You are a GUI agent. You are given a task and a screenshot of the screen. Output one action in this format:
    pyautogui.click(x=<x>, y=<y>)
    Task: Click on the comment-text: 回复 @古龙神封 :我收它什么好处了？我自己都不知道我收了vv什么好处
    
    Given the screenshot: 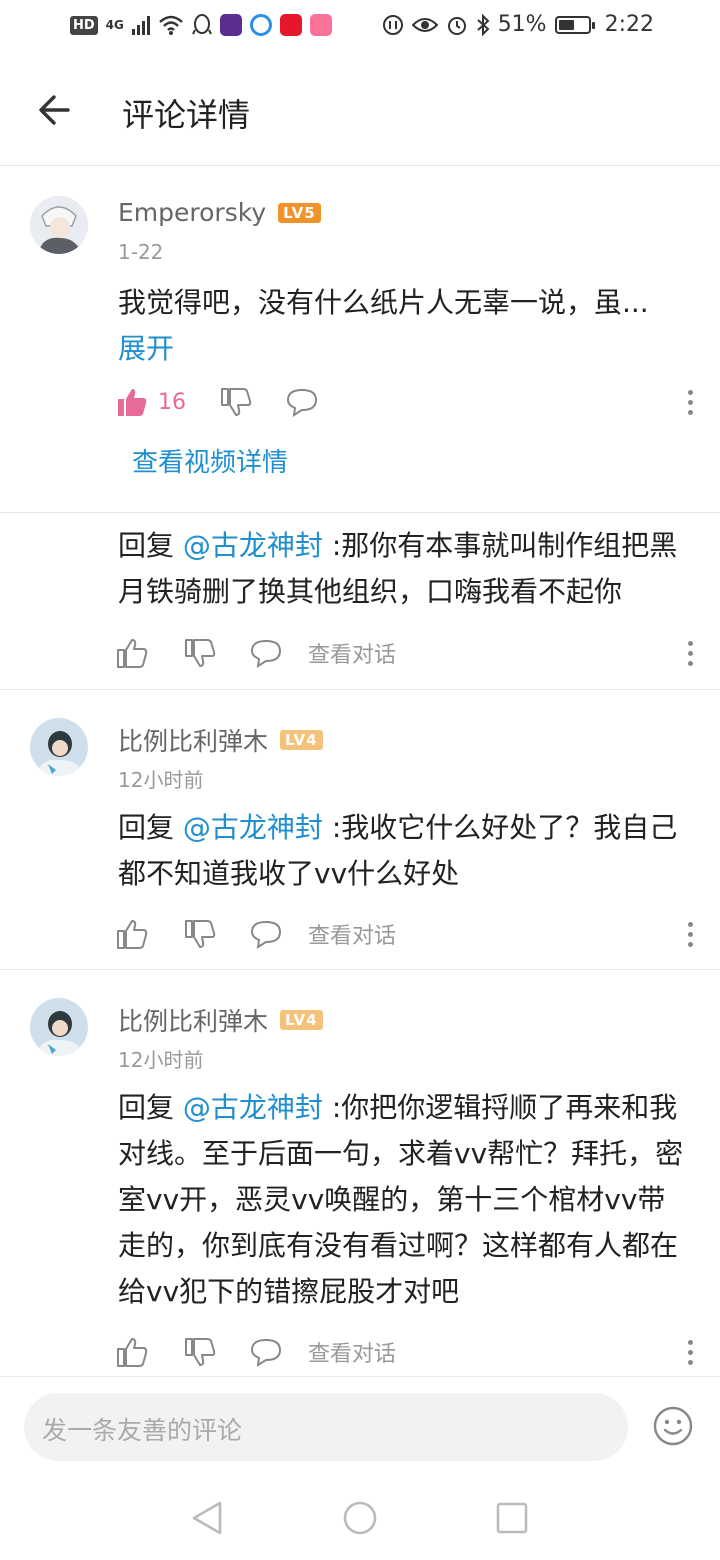 What is the action you would take?
    pyautogui.click(x=398, y=850)
    